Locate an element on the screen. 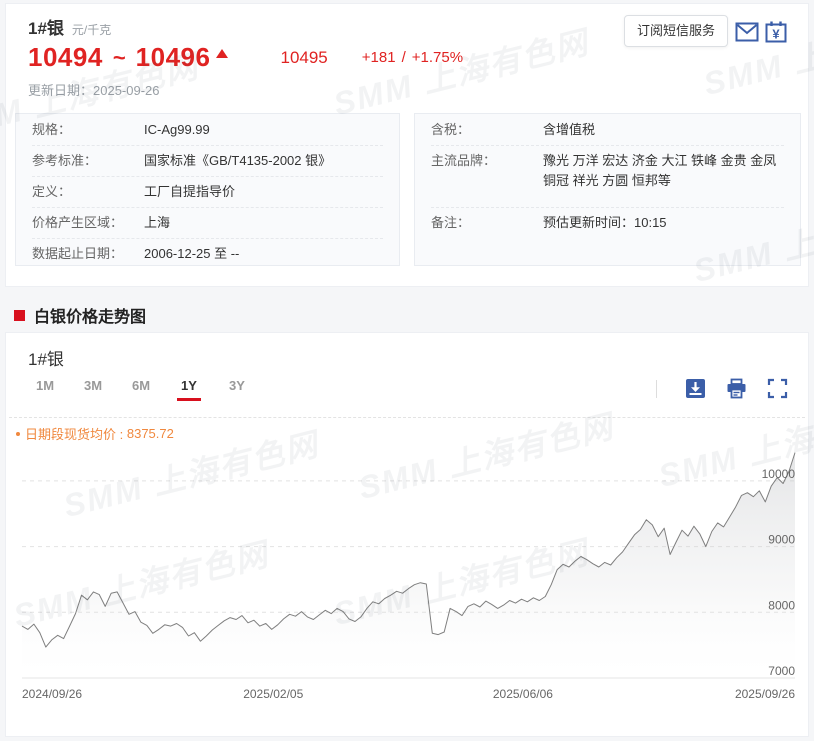  product-header: 1#银 元/千克 is located at coordinates (69, 26).